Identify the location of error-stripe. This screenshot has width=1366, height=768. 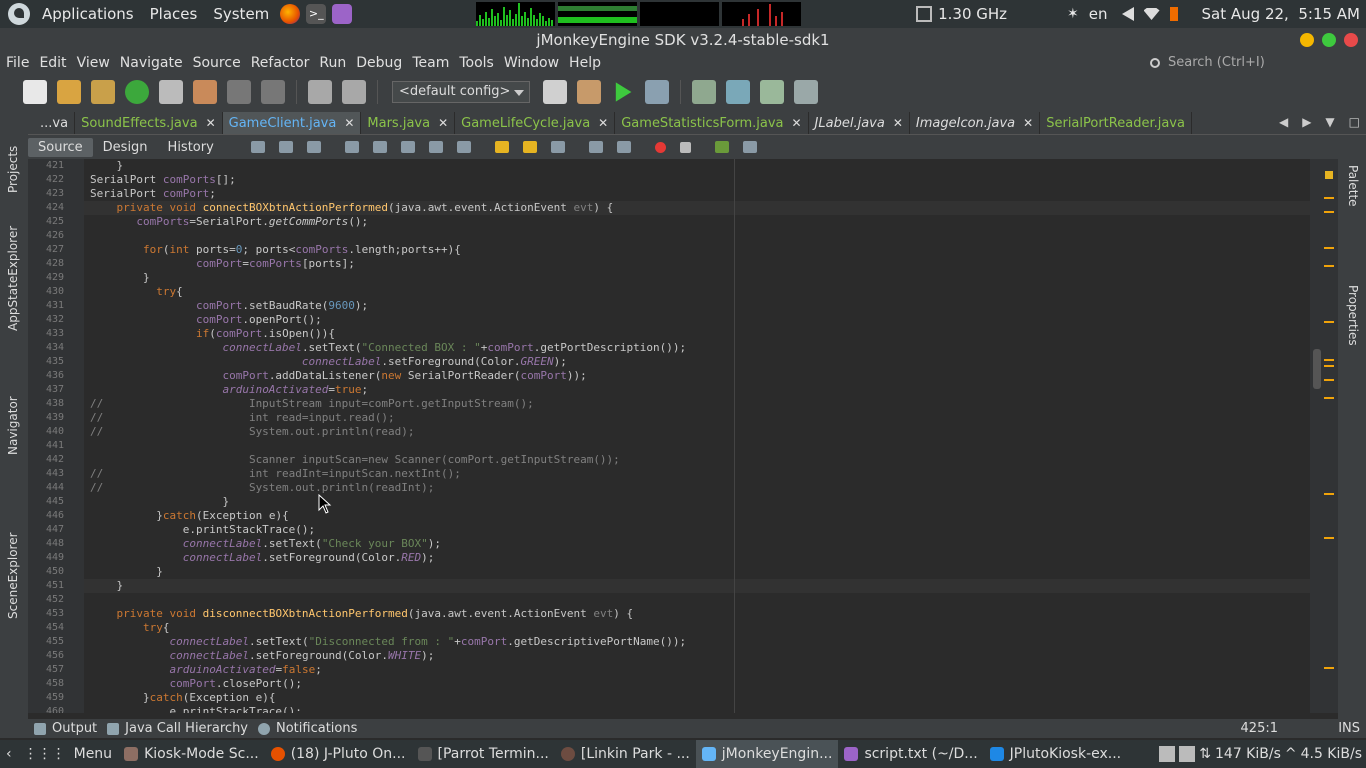
(1324, 436).